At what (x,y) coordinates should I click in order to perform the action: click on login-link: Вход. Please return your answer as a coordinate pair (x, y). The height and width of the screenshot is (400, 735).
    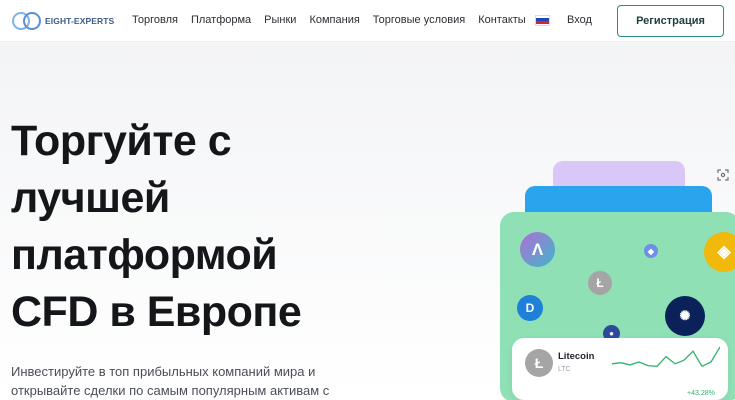
    Looking at the image, I should click on (579, 20).